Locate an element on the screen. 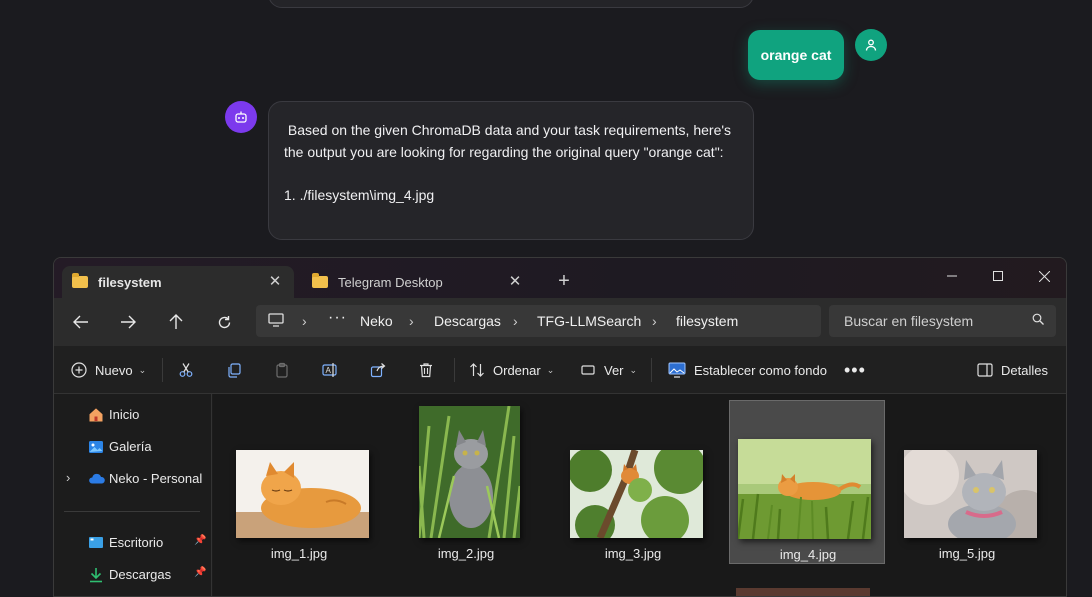 The image size is (1092, 597). file-name: img_5.jpg is located at coordinates (967, 553).